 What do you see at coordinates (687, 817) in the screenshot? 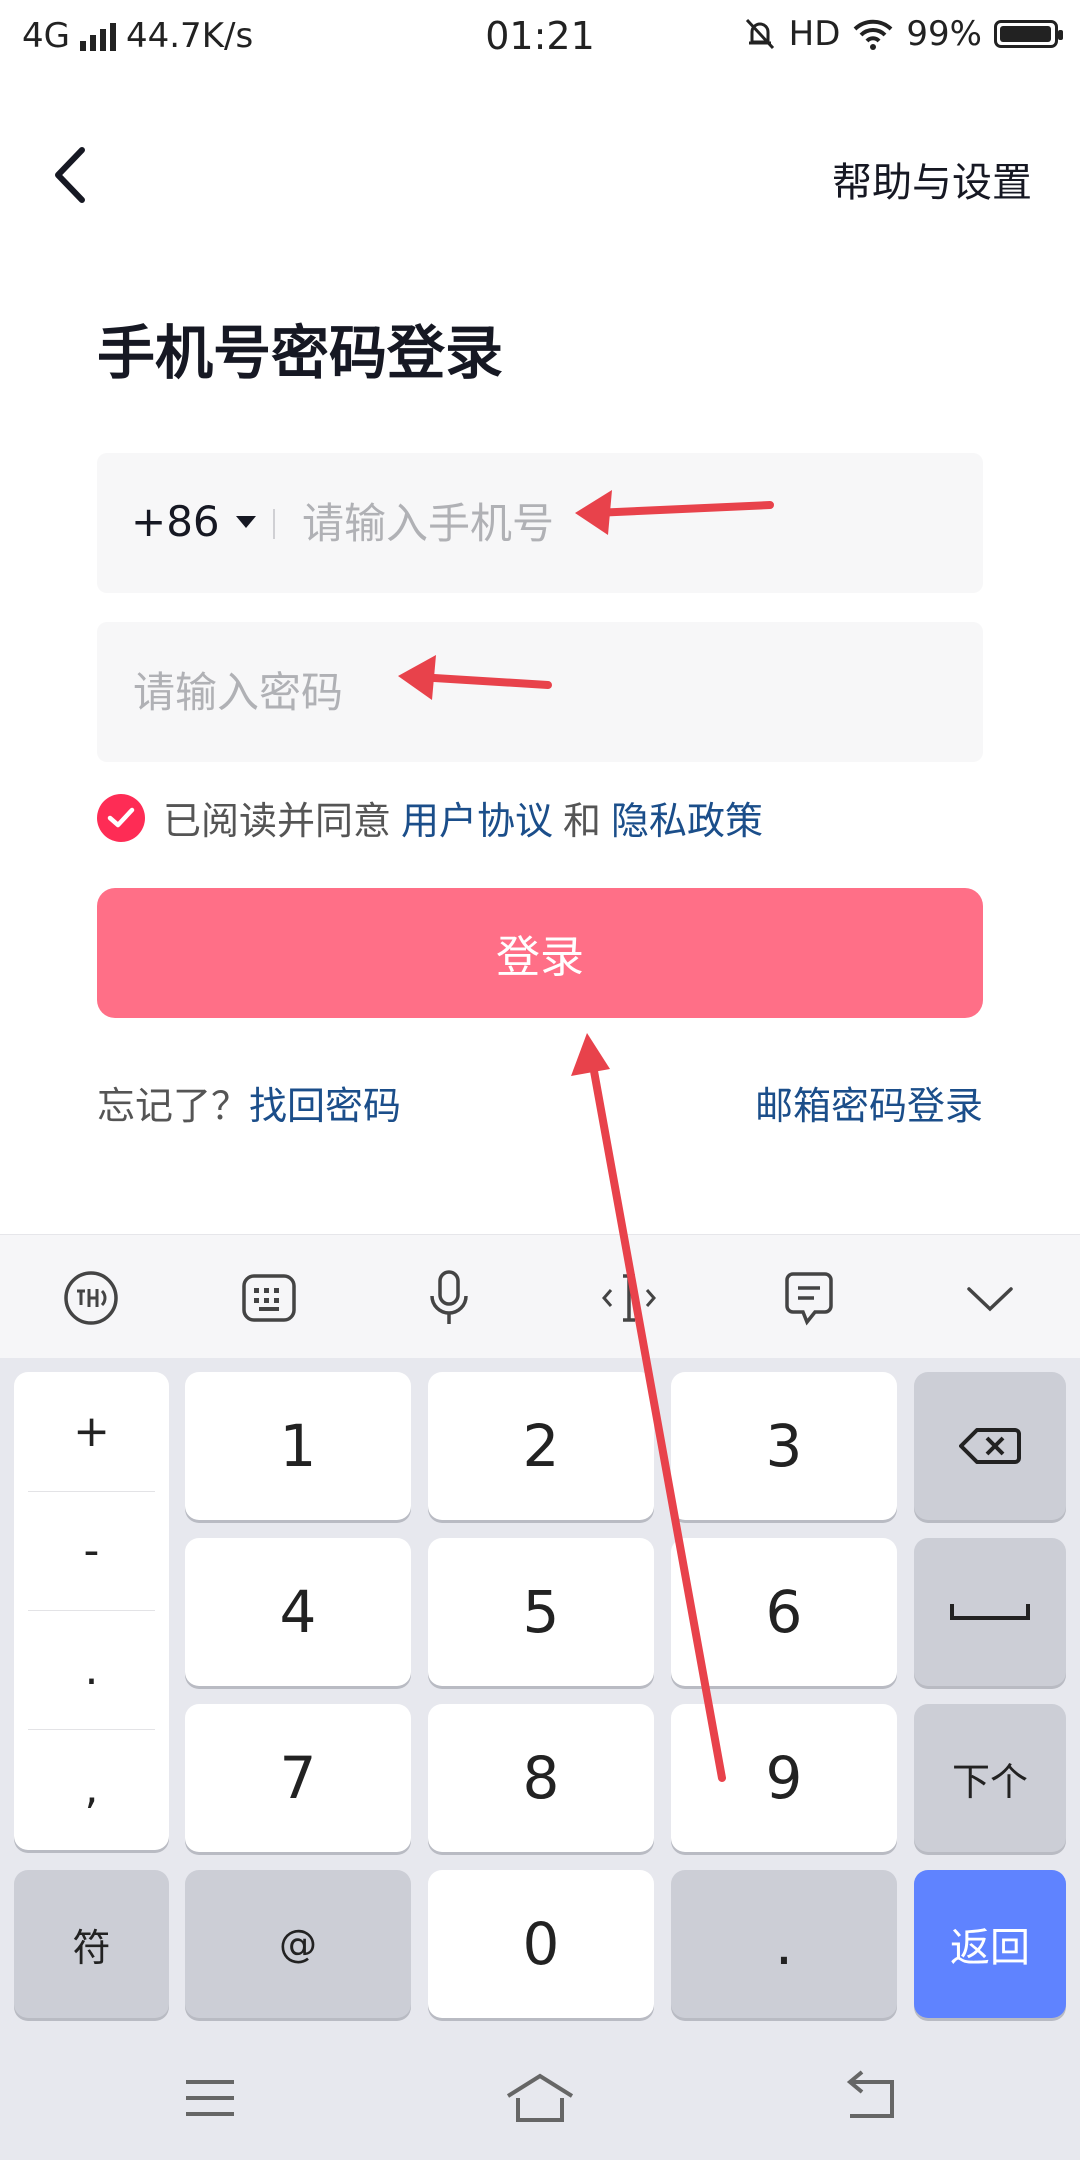
I see `privacy-policy-link: 隐私政策` at bounding box center [687, 817].